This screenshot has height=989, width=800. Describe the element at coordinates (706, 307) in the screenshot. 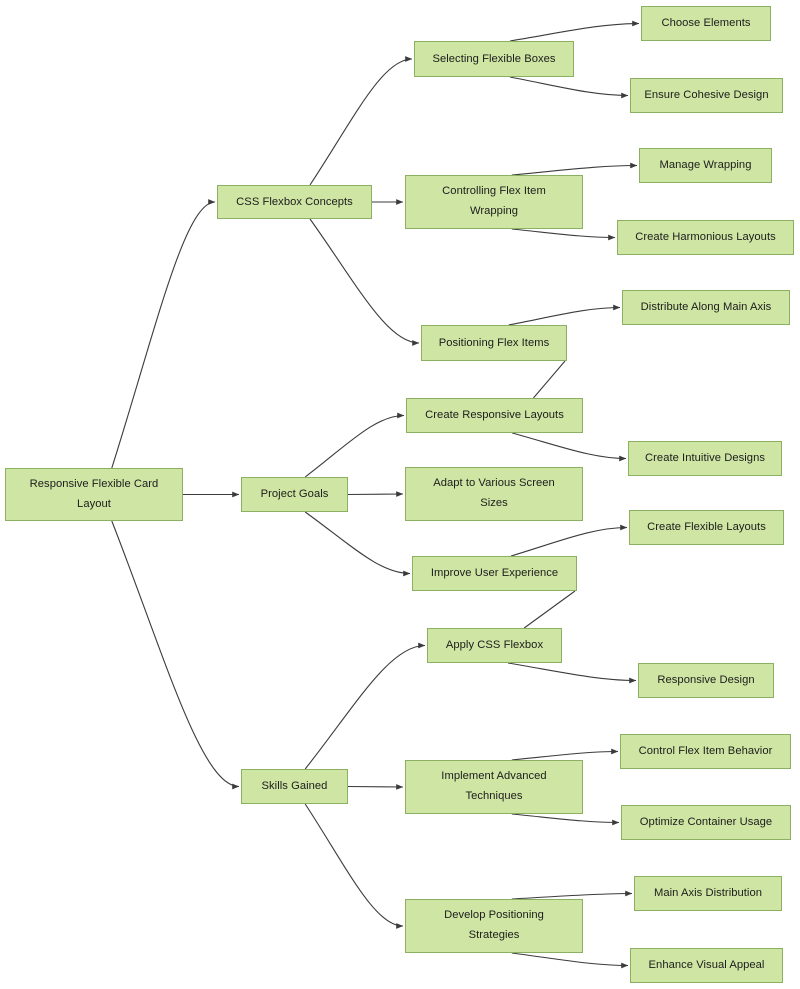

I see `node-d5: Distribute Along Main Axis` at that location.